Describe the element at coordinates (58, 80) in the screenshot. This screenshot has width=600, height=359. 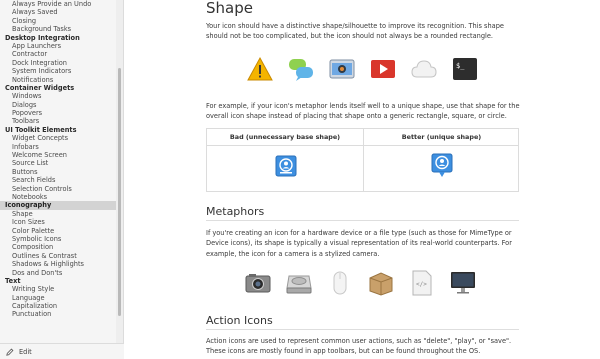
I see `sidebar-item: Notifications` at that location.